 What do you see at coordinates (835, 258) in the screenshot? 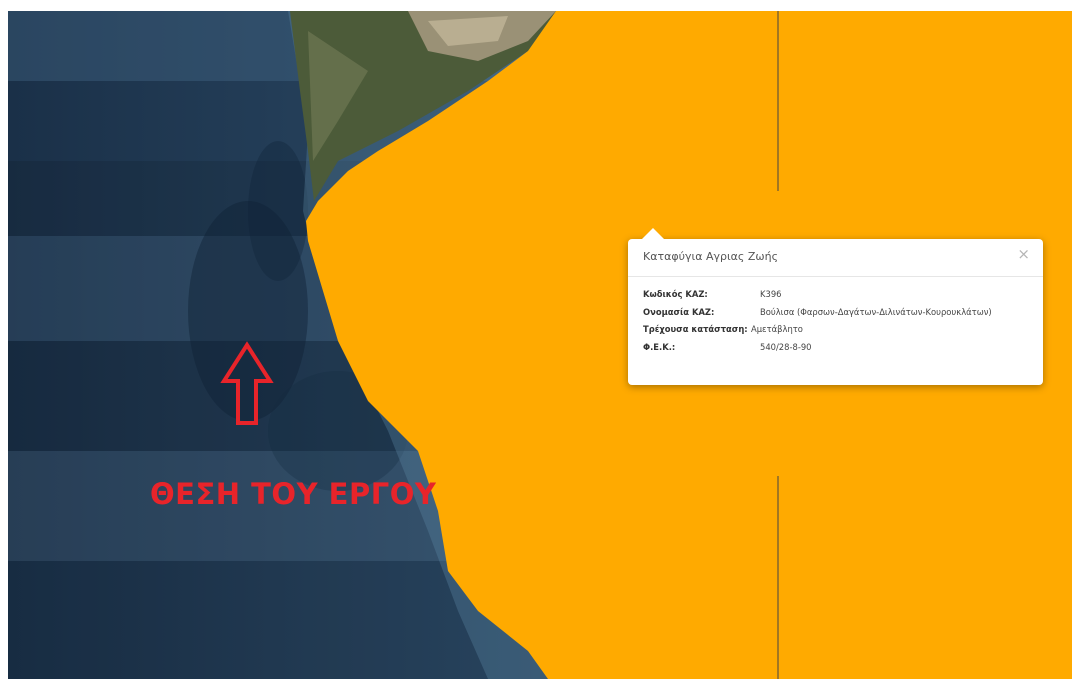
I see `popup-header: Καταφύγια Αγριας Ζωής ×` at bounding box center [835, 258].